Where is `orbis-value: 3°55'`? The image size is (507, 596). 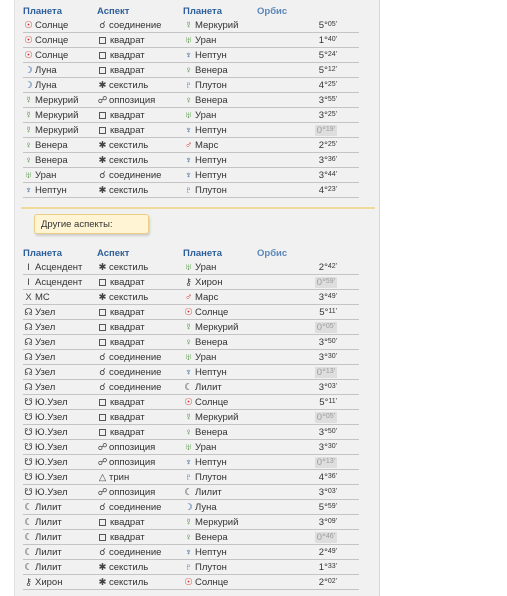 orbis-value: 3°55' is located at coordinates (328, 100).